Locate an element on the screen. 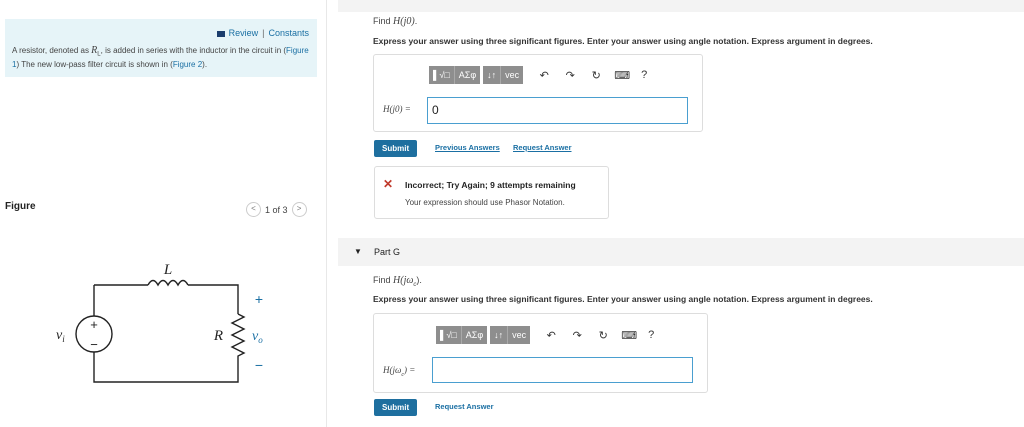  g-redo-icon: ↷ is located at coordinates (577, 335).